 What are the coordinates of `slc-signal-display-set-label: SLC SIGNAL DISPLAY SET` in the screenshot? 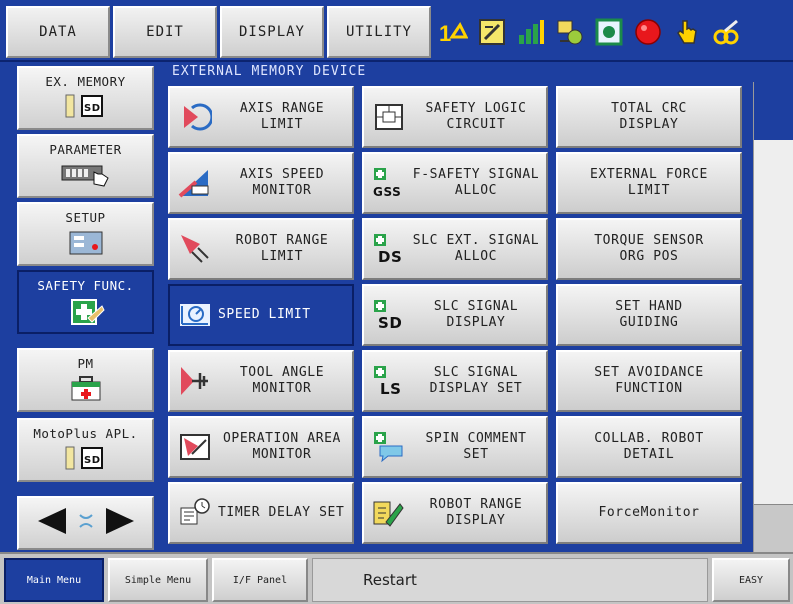 It's located at (476, 380).